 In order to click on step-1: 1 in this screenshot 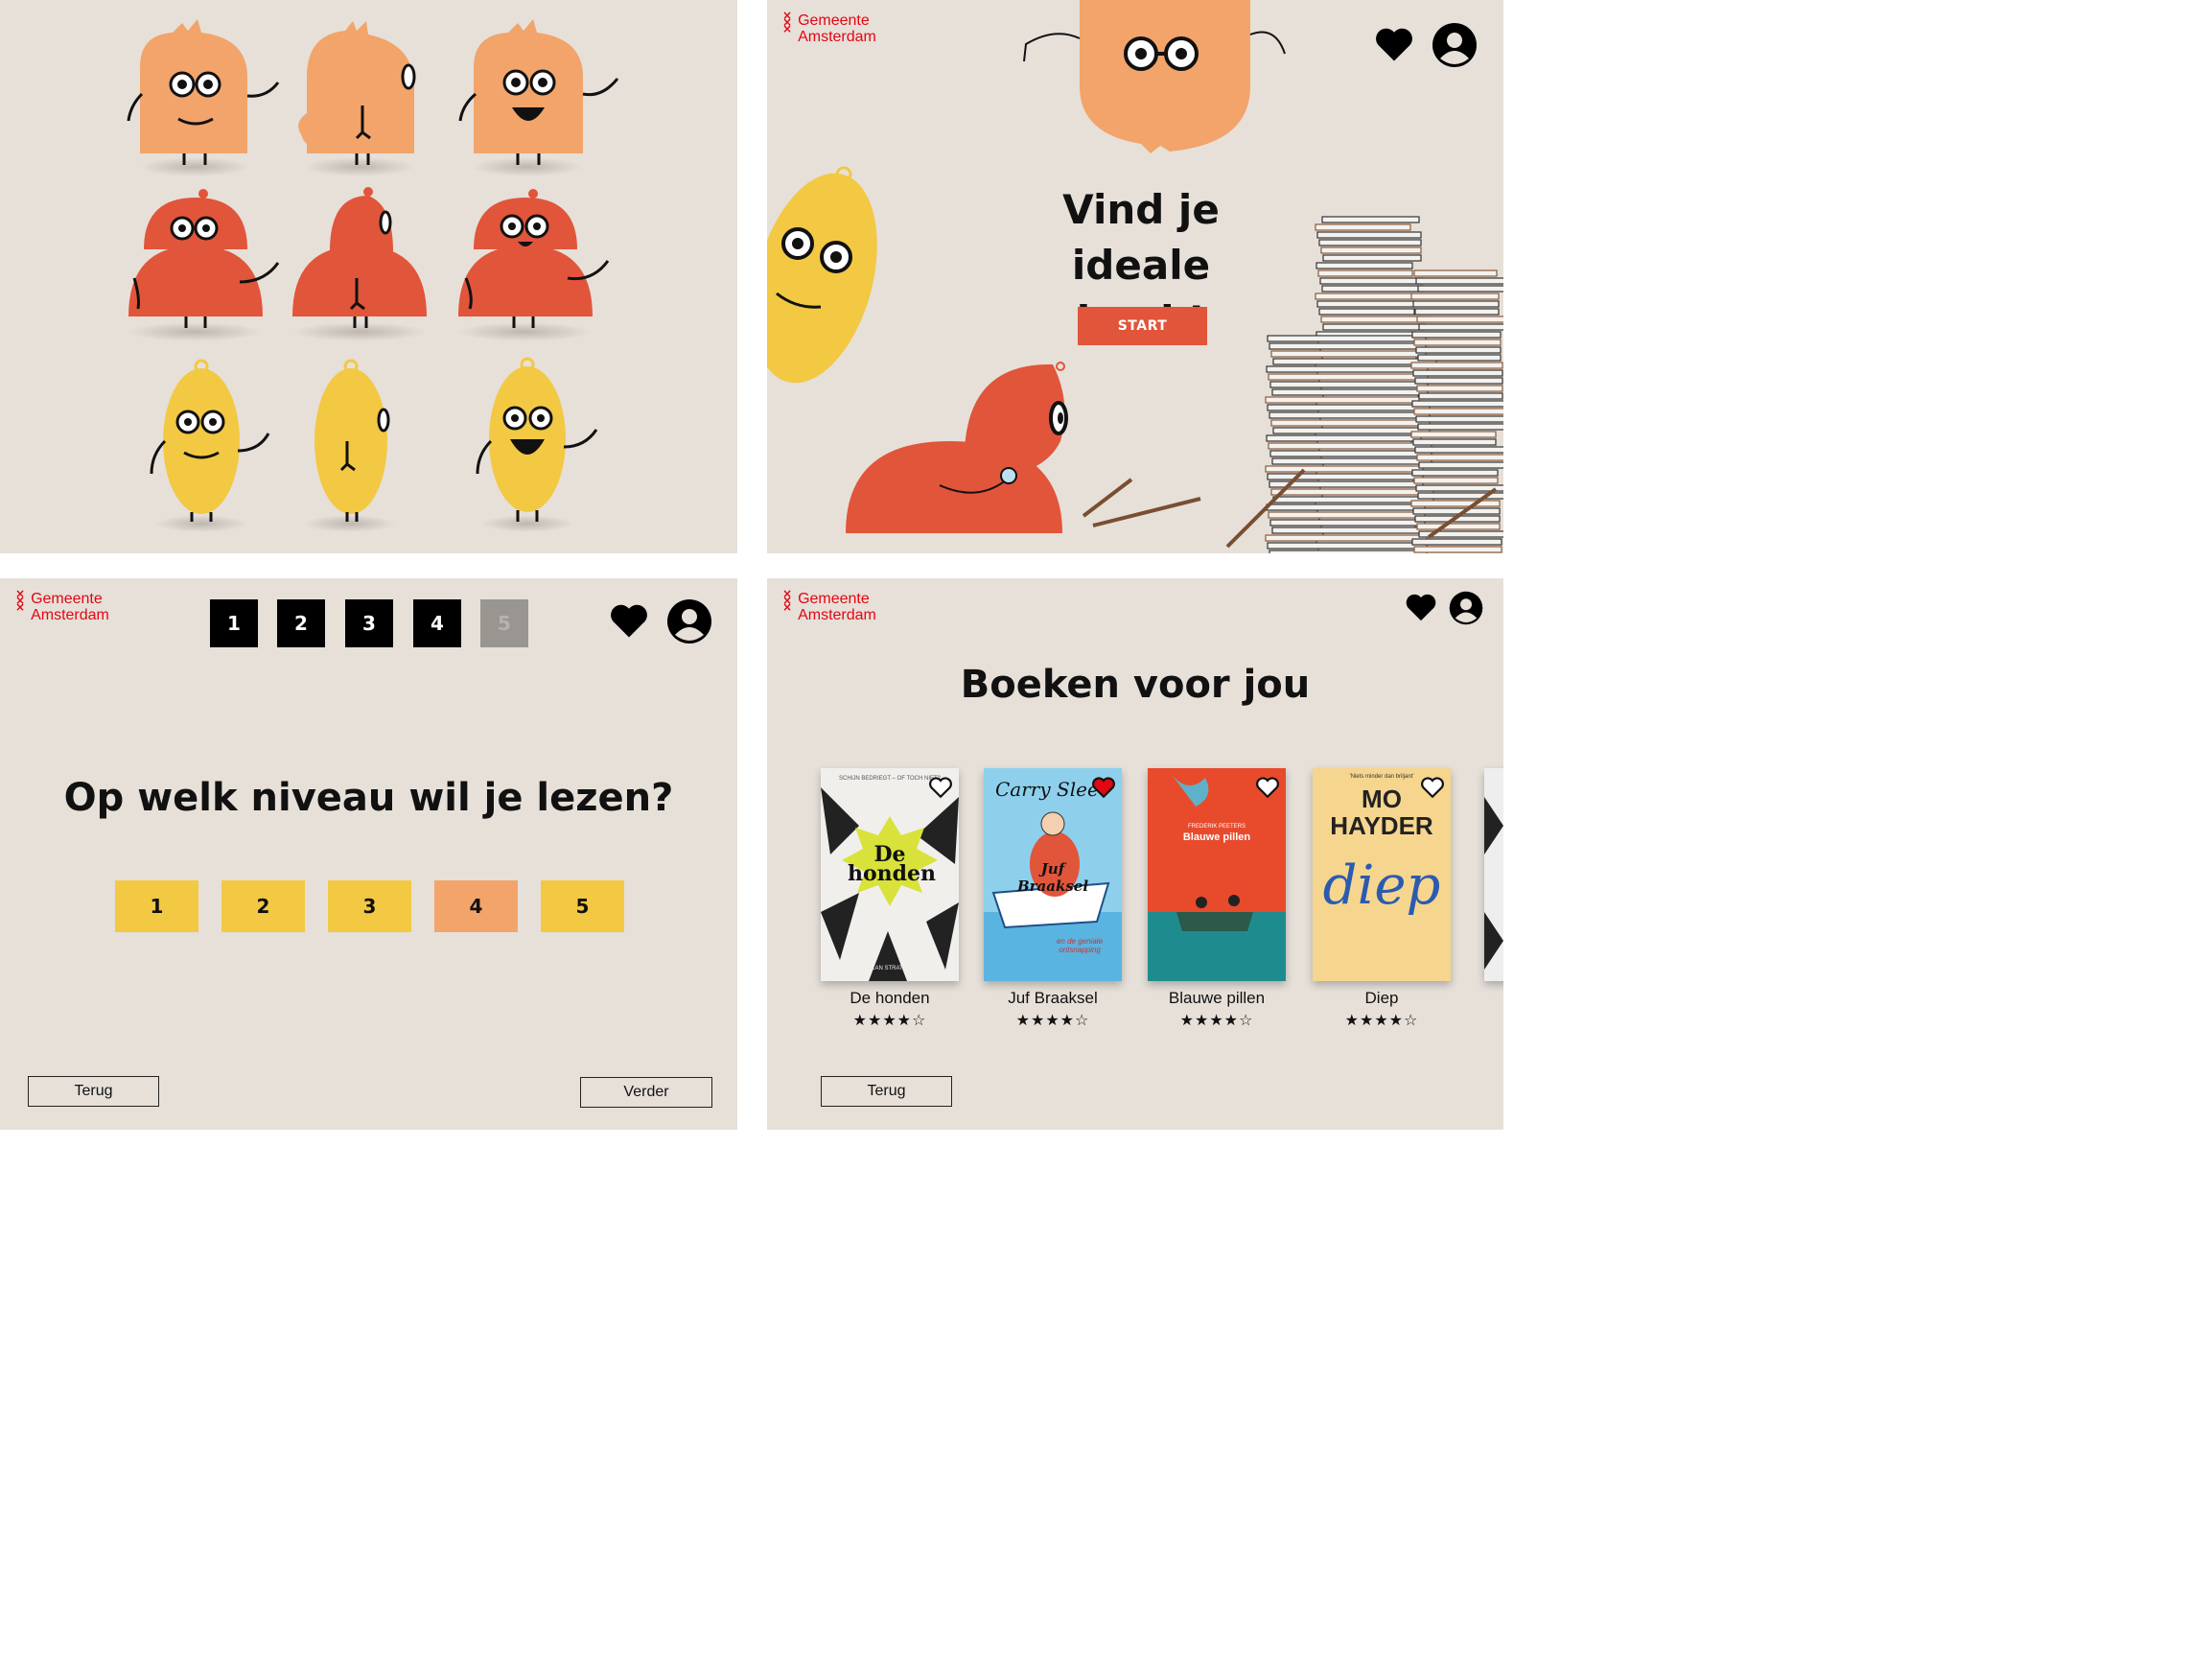, I will do `click(234, 623)`.